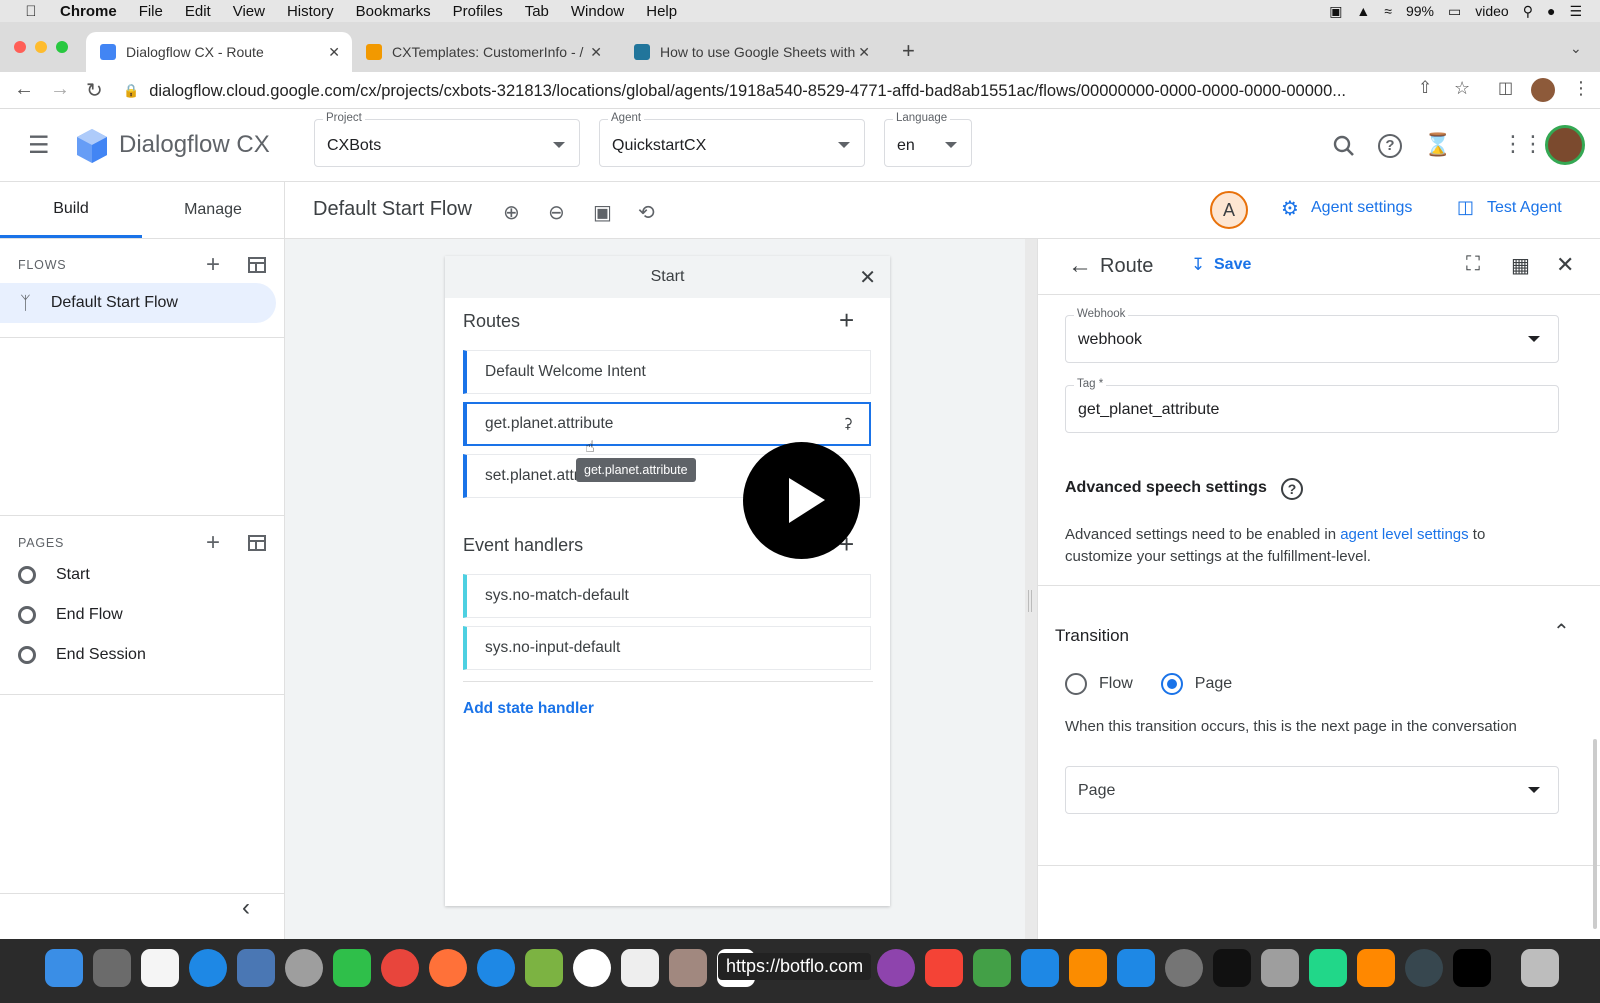 This screenshot has width=1600, height=1003. I want to click on system-preferences-icon, so click(1184, 968).